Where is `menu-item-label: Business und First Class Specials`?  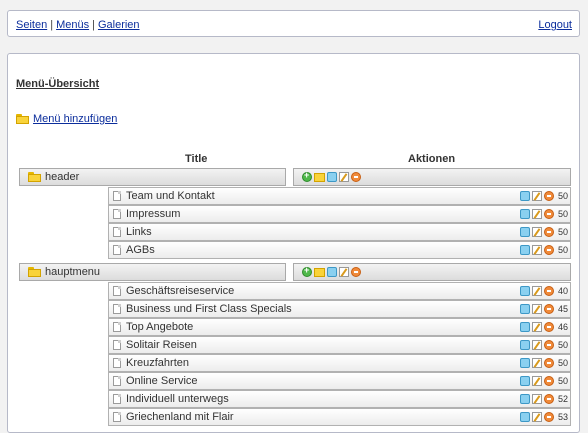 menu-item-label: Business und First Class Specials is located at coordinates (209, 309).